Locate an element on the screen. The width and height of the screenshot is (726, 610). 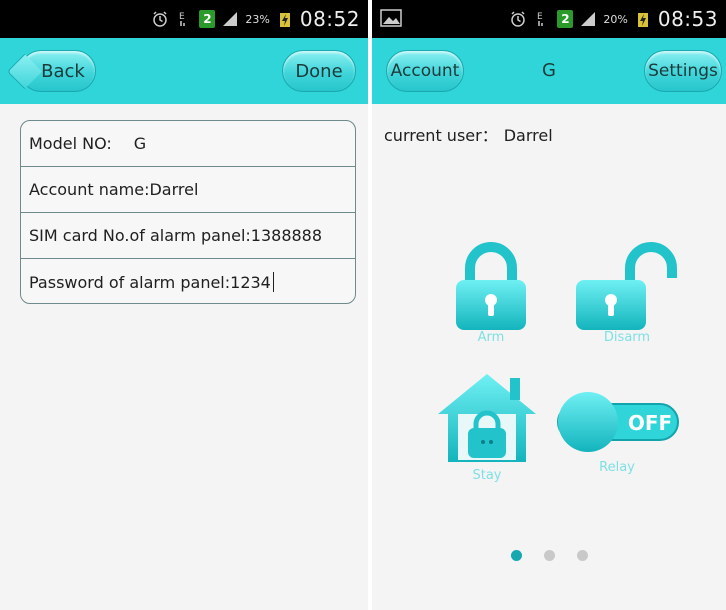
account-name-label: Account name: is located at coordinates (89, 189).